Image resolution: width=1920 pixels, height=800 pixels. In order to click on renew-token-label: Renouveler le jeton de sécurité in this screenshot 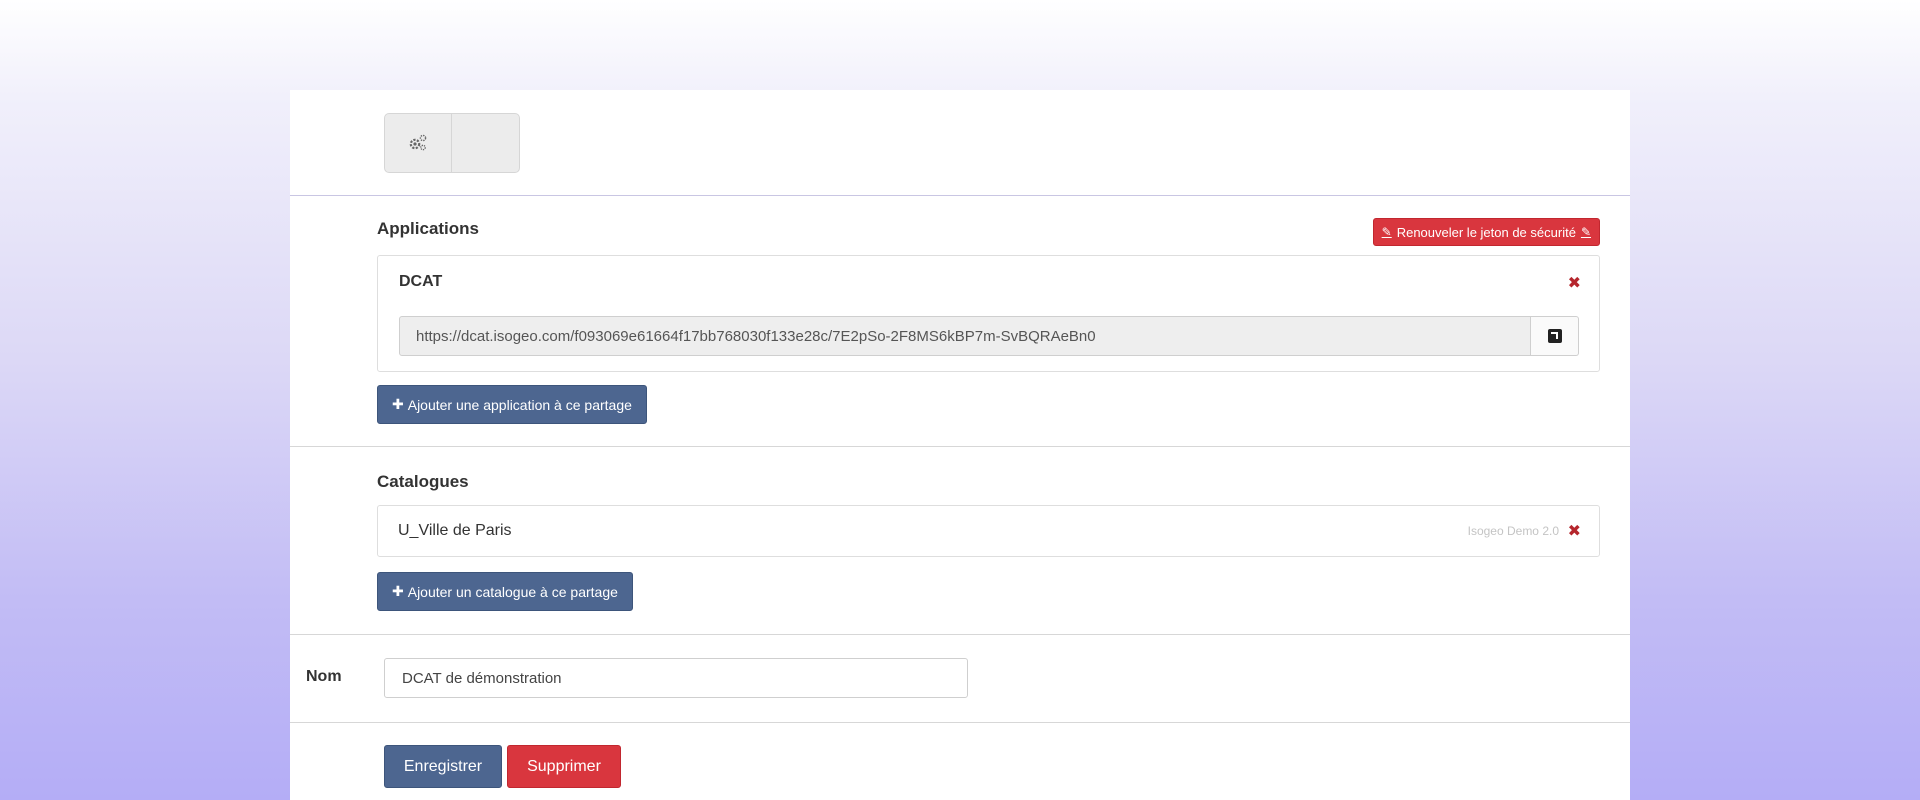, I will do `click(1486, 232)`.